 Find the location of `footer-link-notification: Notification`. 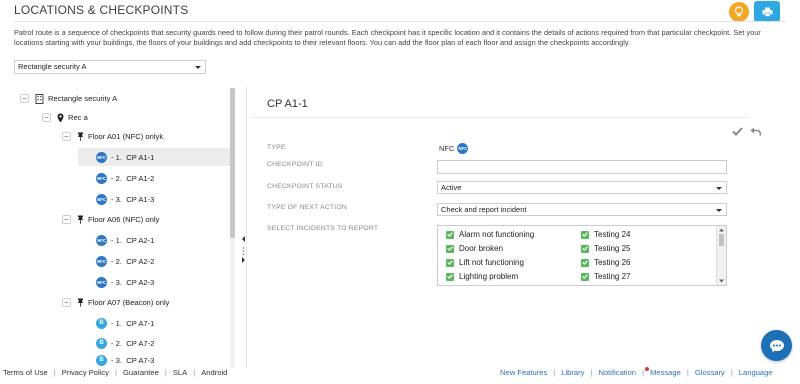

footer-link-notification: Notification is located at coordinates (617, 372).